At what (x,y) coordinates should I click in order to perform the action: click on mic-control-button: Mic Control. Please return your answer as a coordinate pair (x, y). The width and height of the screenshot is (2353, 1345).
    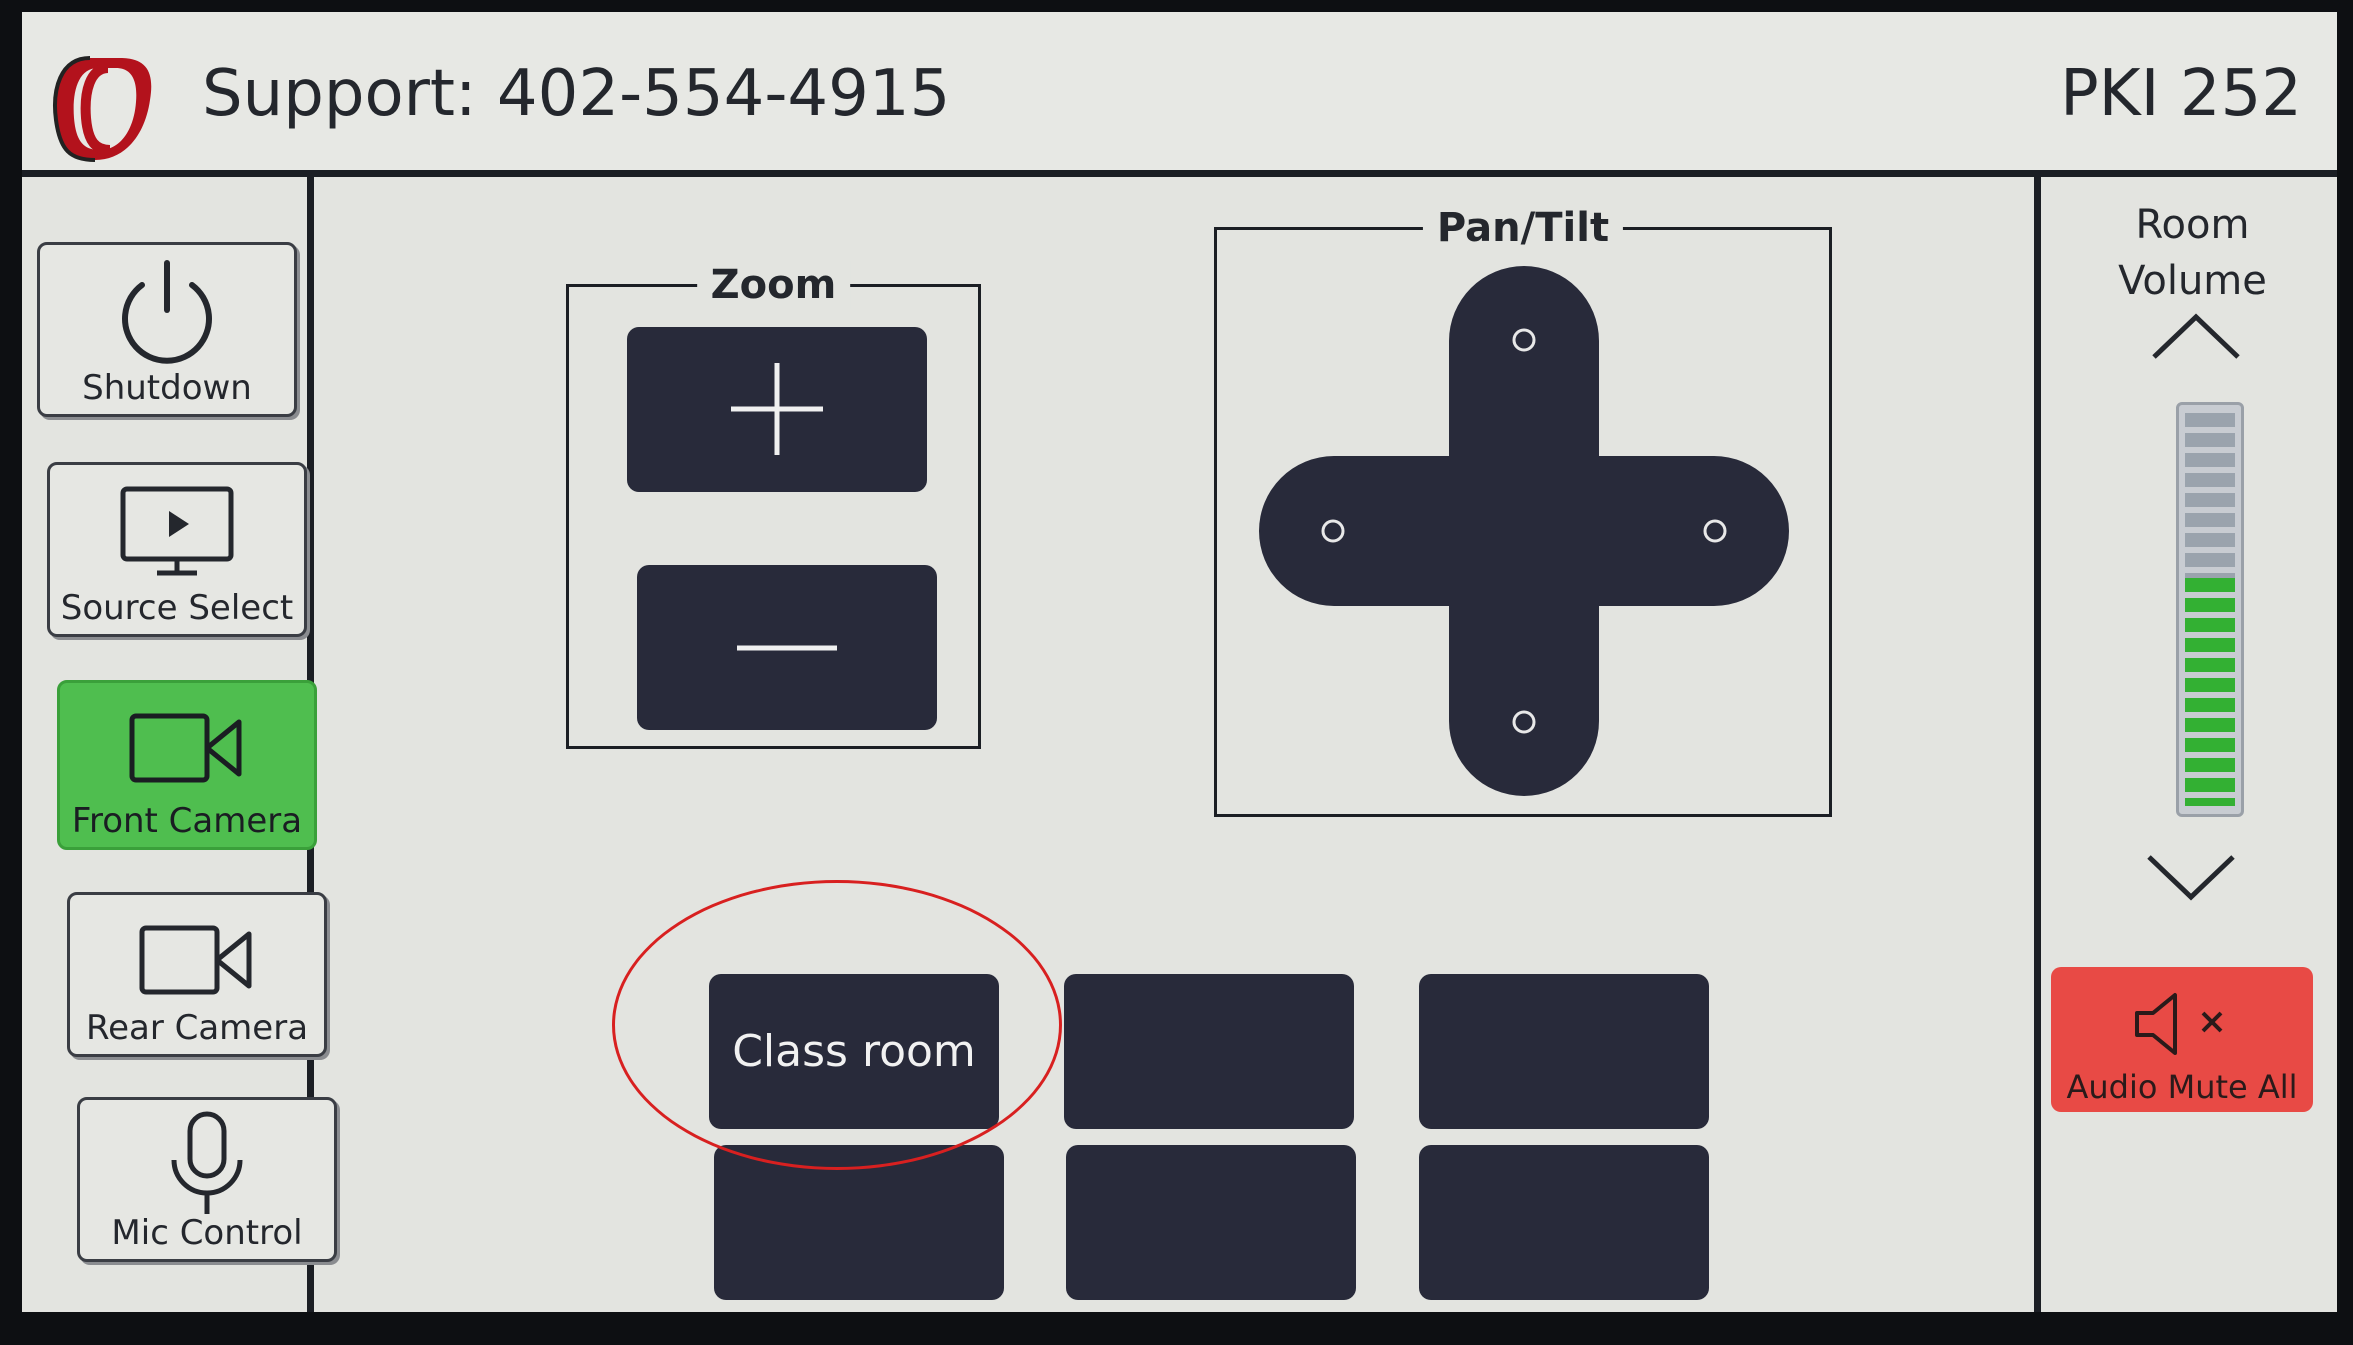
    Looking at the image, I should click on (207, 1179).